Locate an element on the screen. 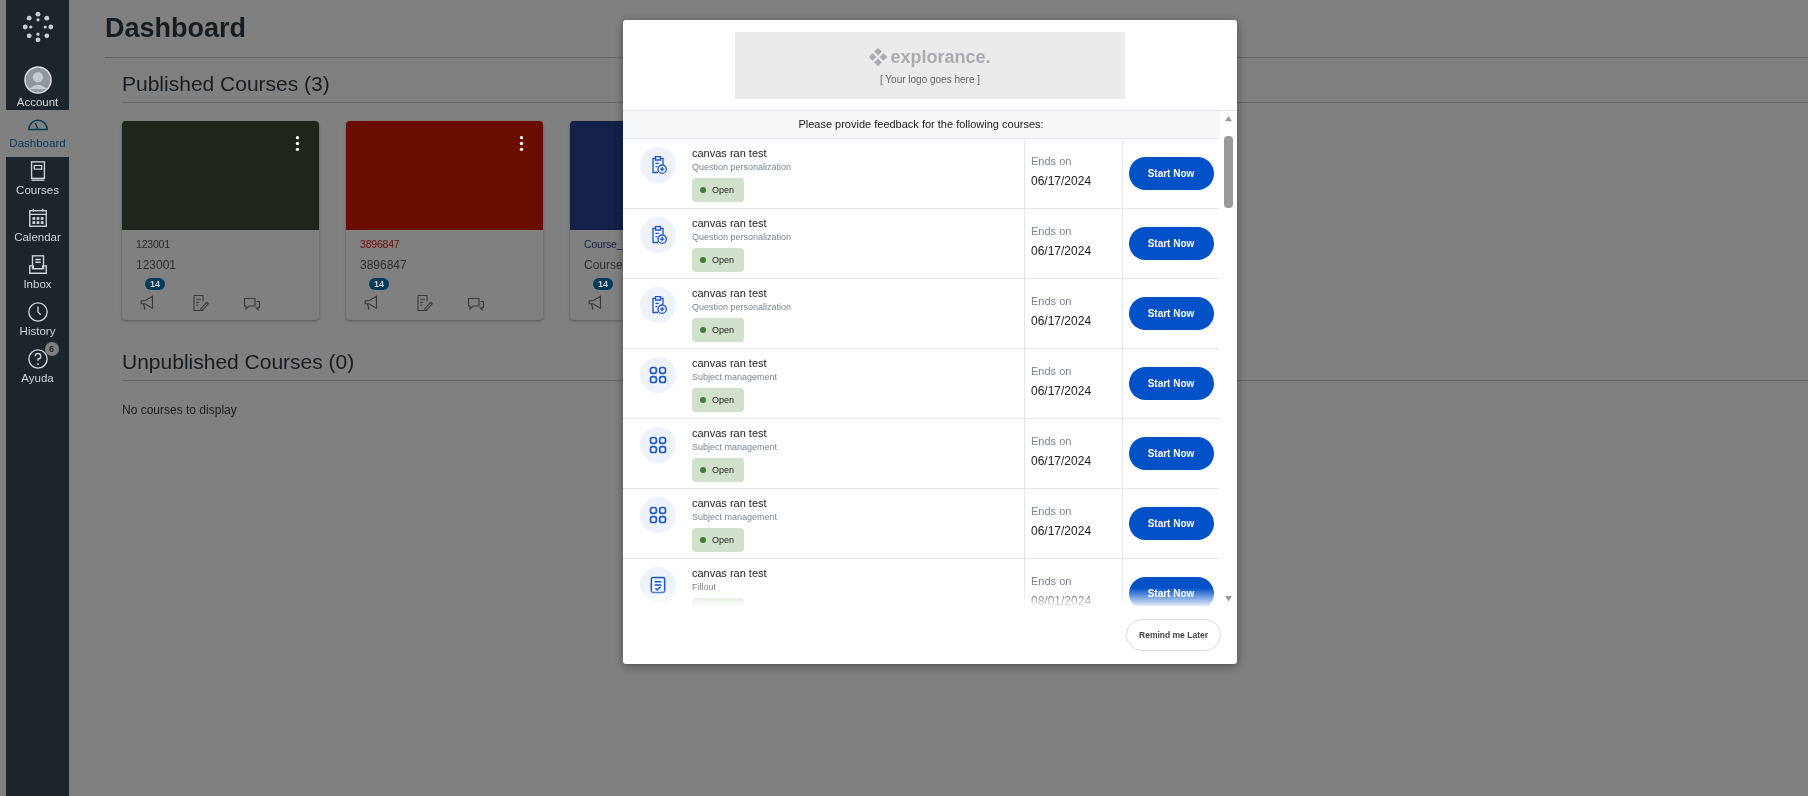  nav-item: Calendar is located at coordinates (37, 227).